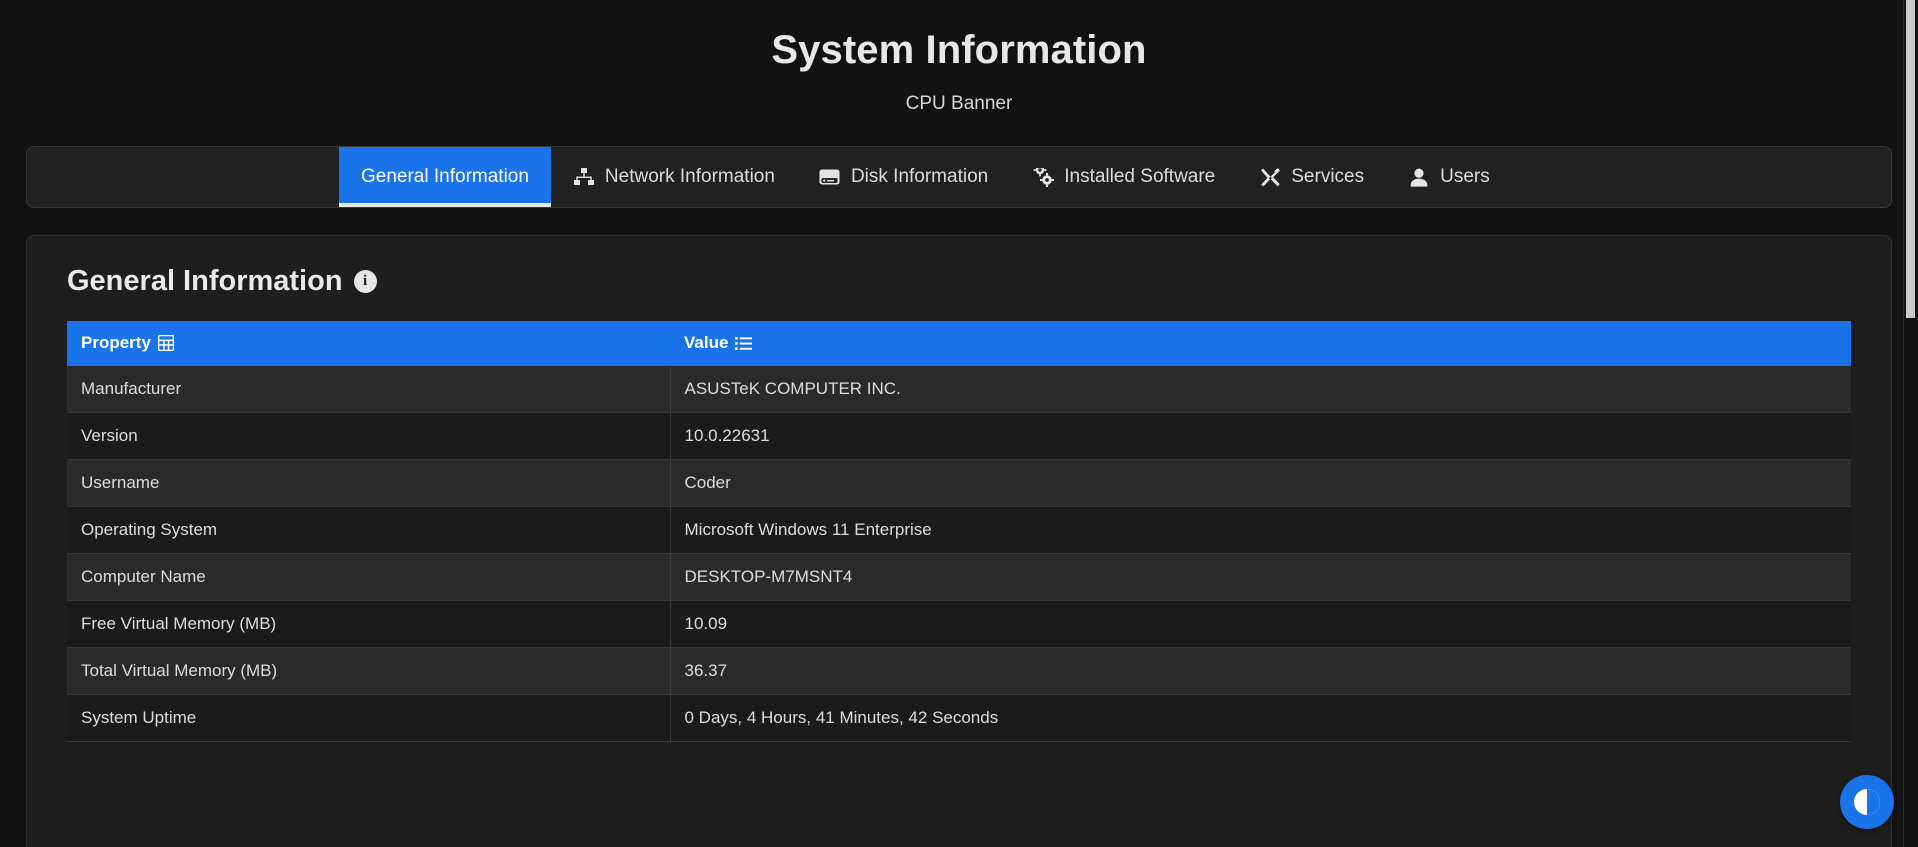 The height and width of the screenshot is (847, 1918). Describe the element at coordinates (1260, 530) in the screenshot. I see `row-value: Microsoft Windows 11 Enterprise` at that location.